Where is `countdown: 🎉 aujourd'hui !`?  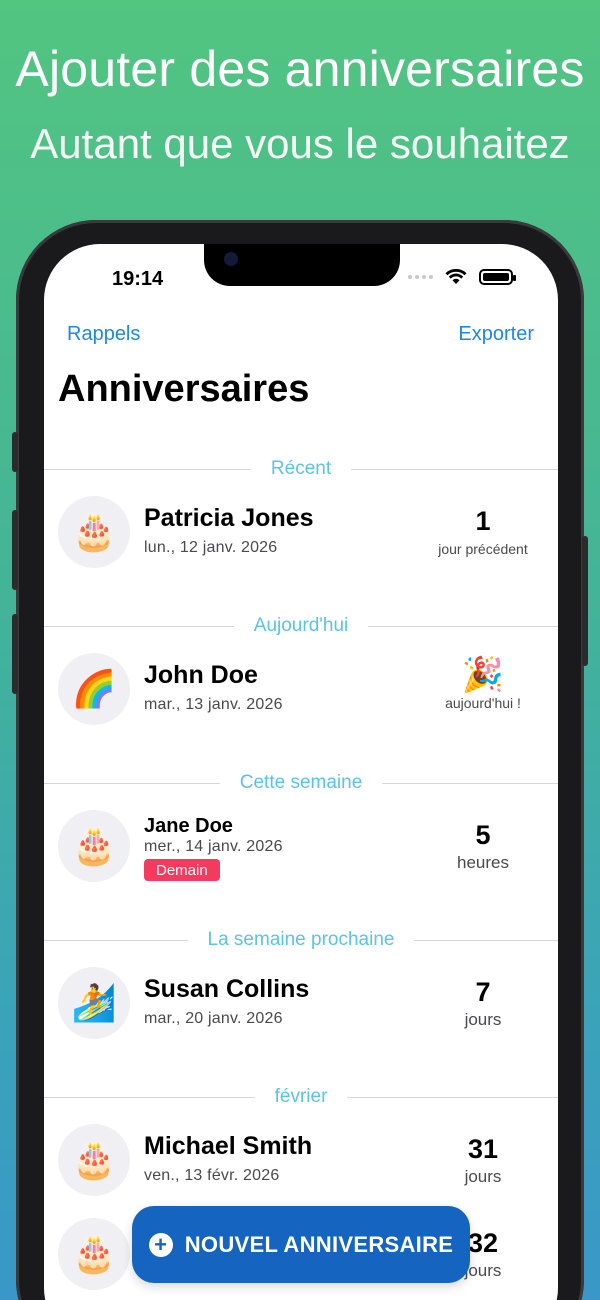 countdown: 🎉 aujourd'hui ! is located at coordinates (483, 684).